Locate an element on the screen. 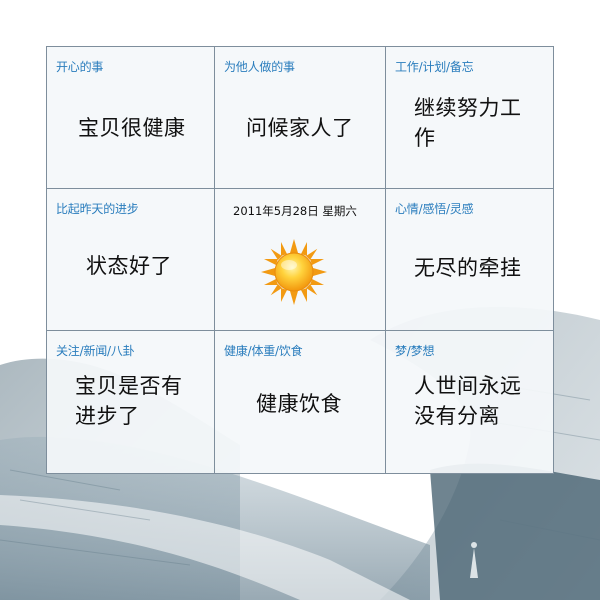  category-label: 关注/新闻/八卦 is located at coordinates (95, 351).